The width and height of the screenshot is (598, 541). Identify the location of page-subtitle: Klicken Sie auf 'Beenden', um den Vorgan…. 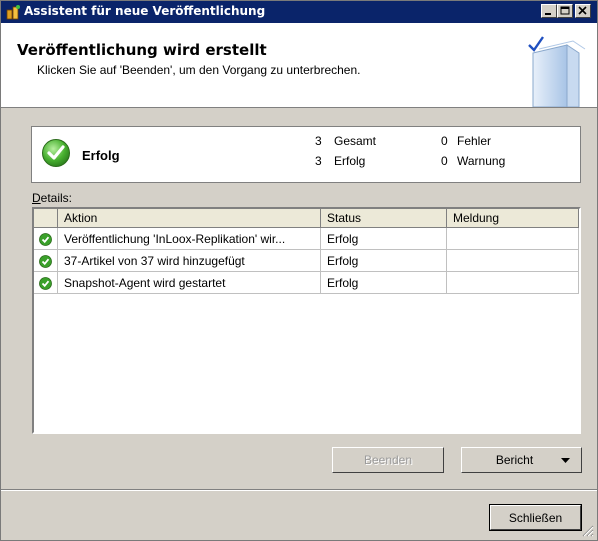
(199, 70).